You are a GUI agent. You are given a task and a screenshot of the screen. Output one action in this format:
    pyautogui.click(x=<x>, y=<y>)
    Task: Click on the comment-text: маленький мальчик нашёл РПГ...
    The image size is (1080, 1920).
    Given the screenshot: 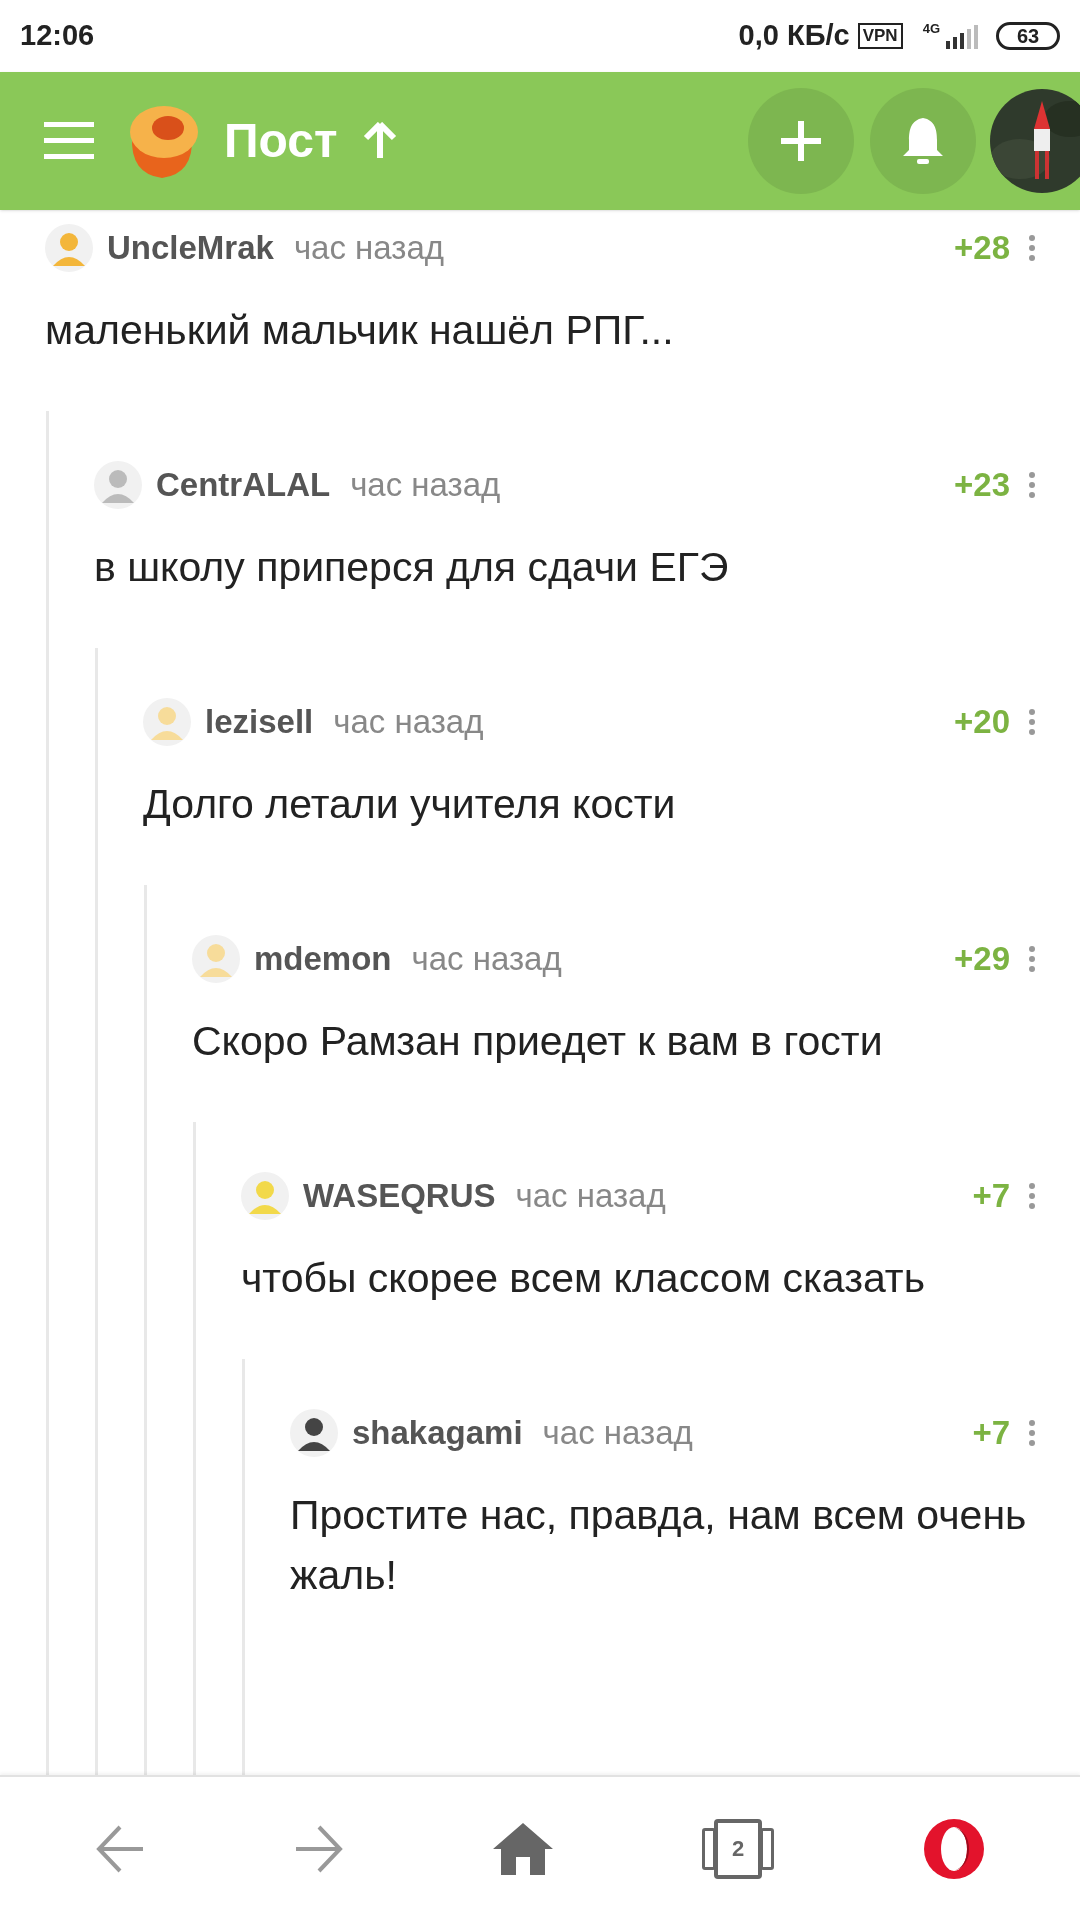 What is the action you would take?
    pyautogui.click(x=360, y=330)
    